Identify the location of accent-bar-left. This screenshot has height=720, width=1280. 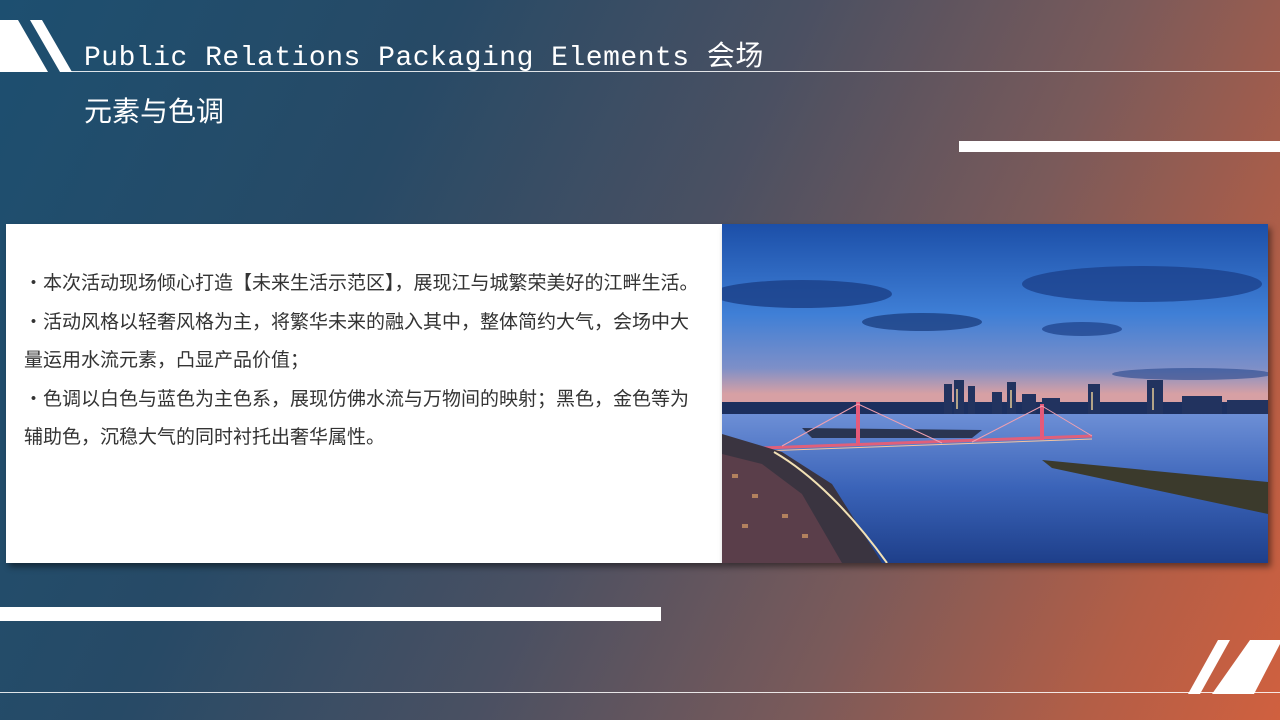
(330, 614).